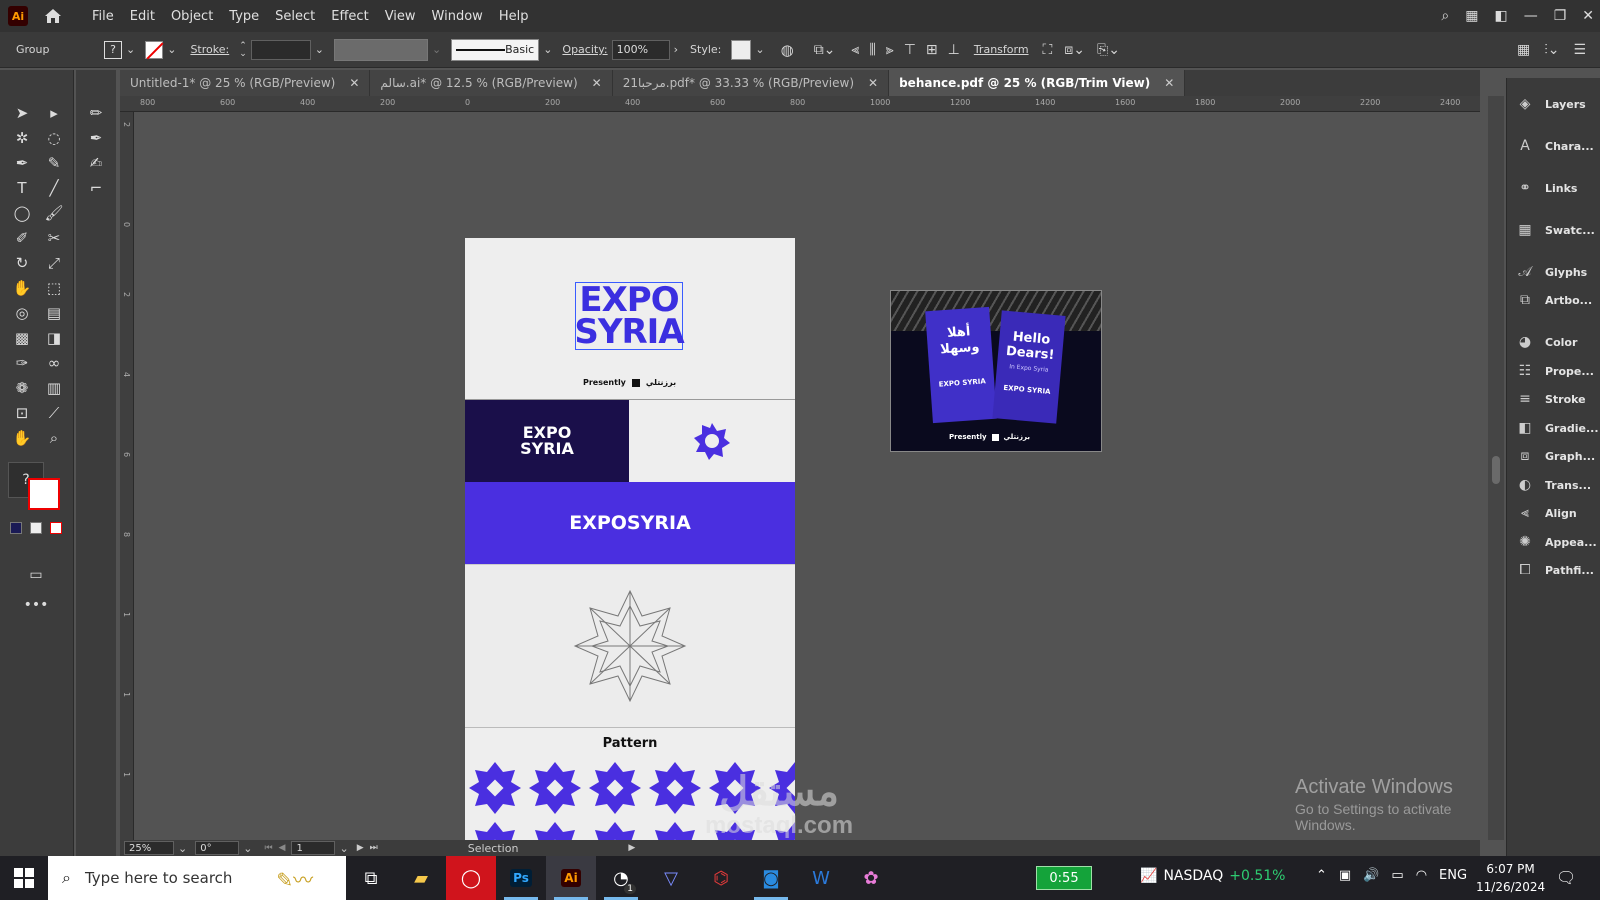 This screenshot has width=1600, height=900. I want to click on distribute-icon: ⫶⌄, so click(1551, 50).